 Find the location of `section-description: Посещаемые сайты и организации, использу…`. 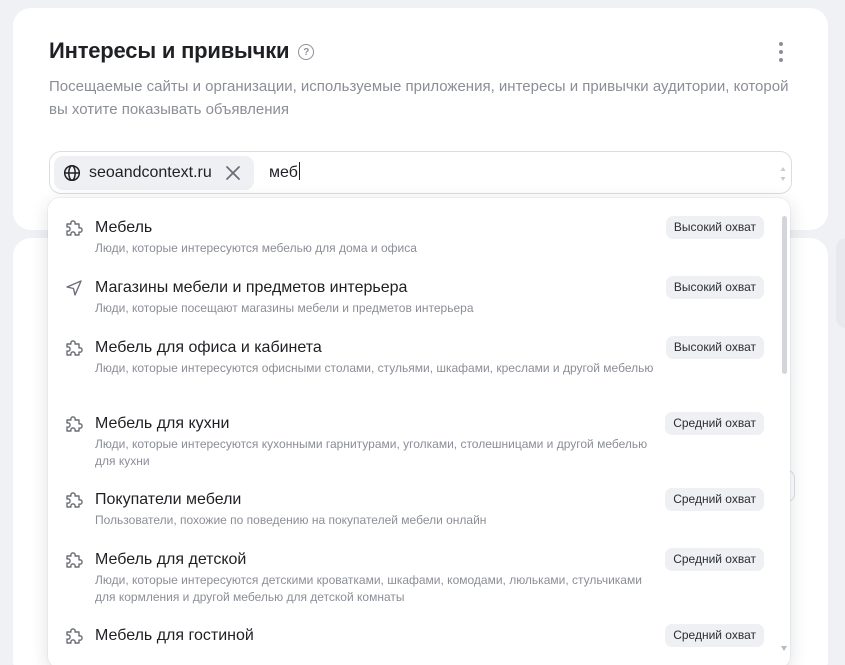

section-description: Посещаемые сайты и организации, использу… is located at coordinates (419, 98).